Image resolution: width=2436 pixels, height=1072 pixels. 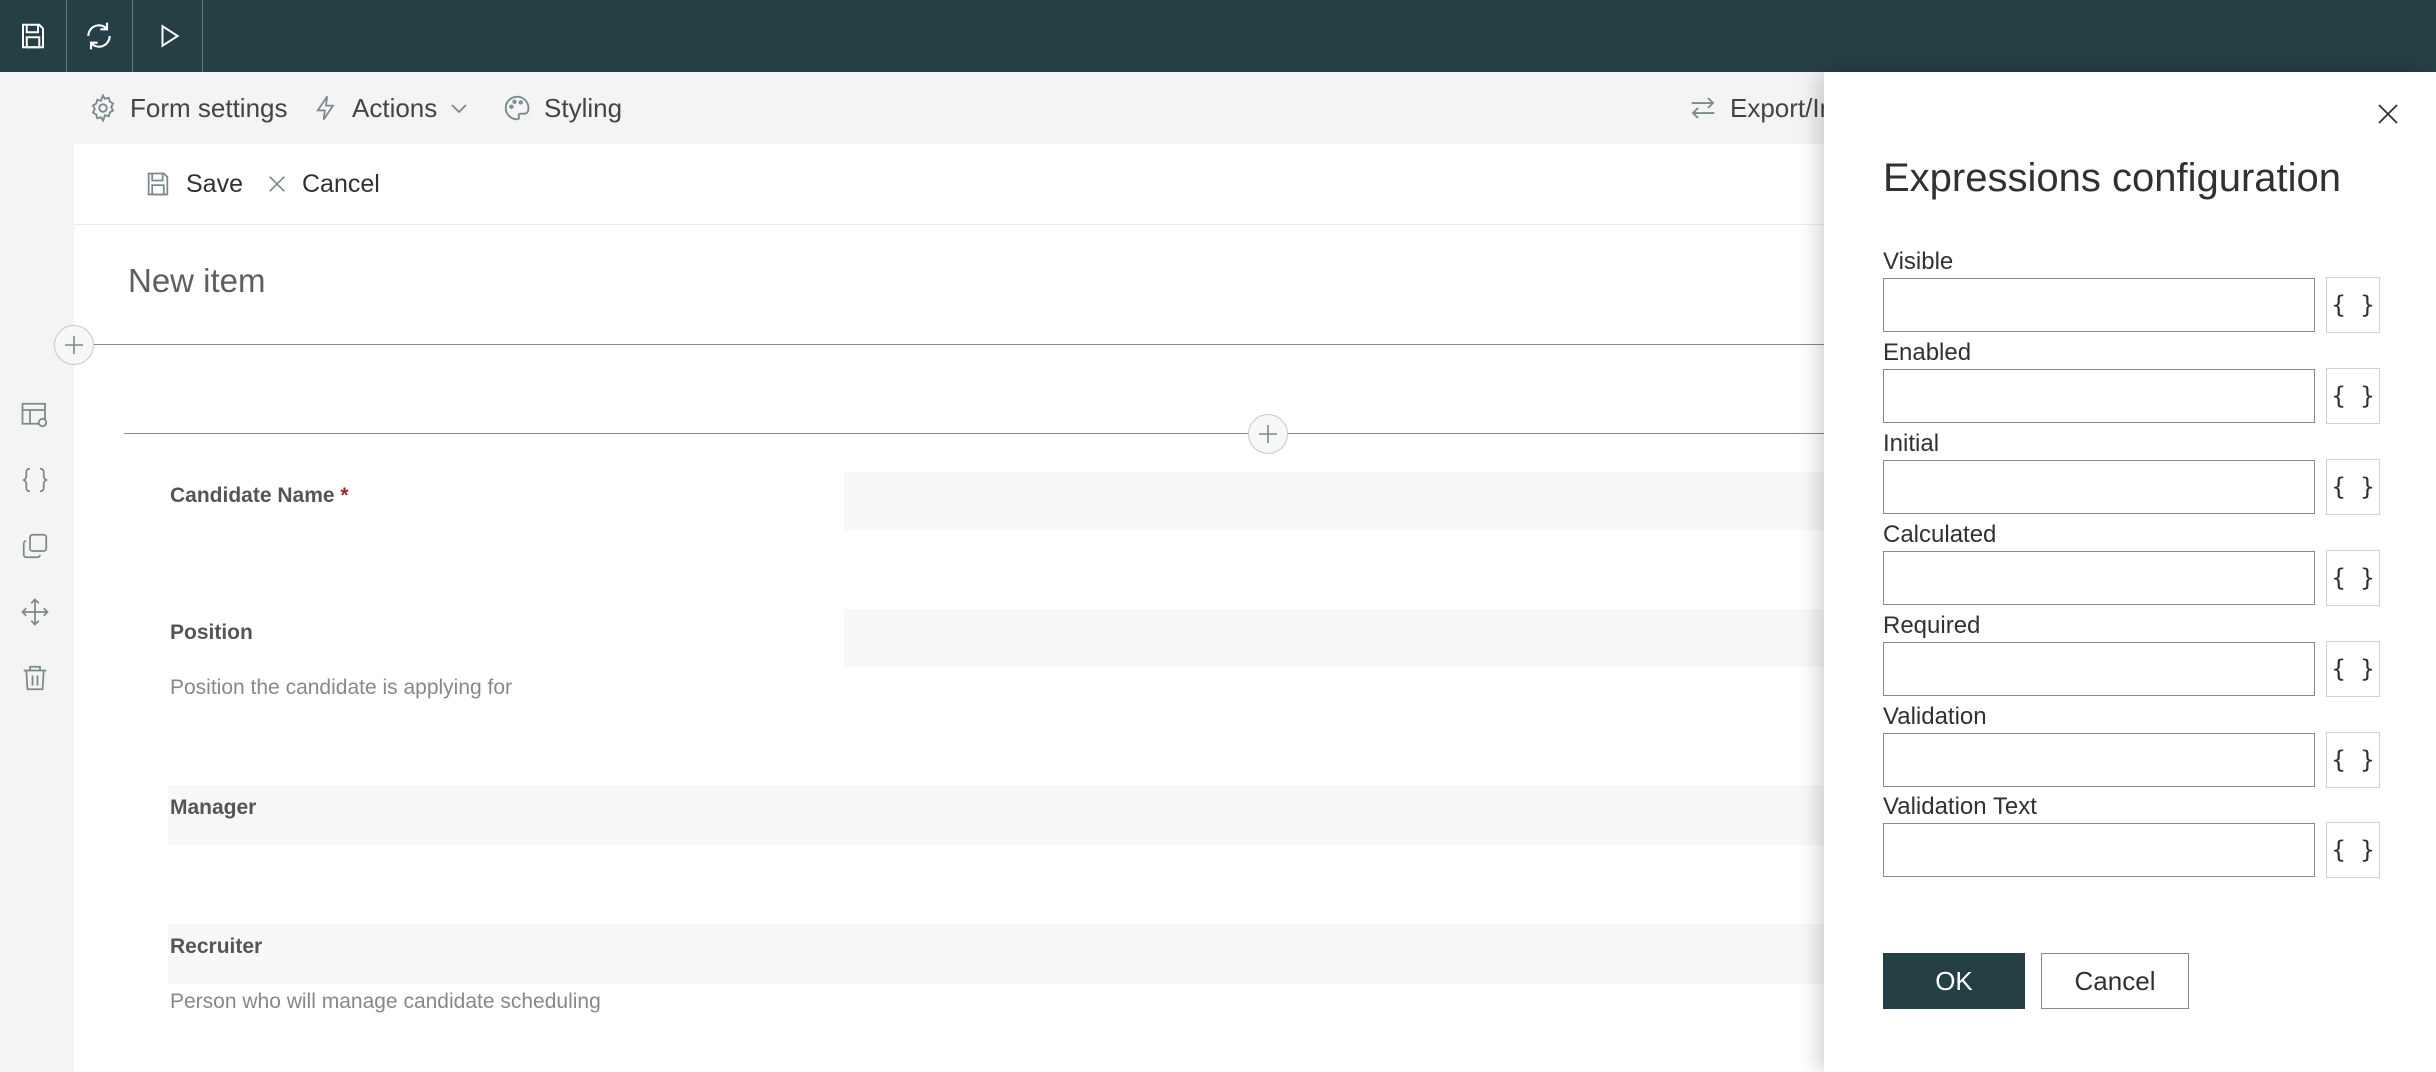 What do you see at coordinates (2099, 760) in the screenshot?
I see `validation-input` at bounding box center [2099, 760].